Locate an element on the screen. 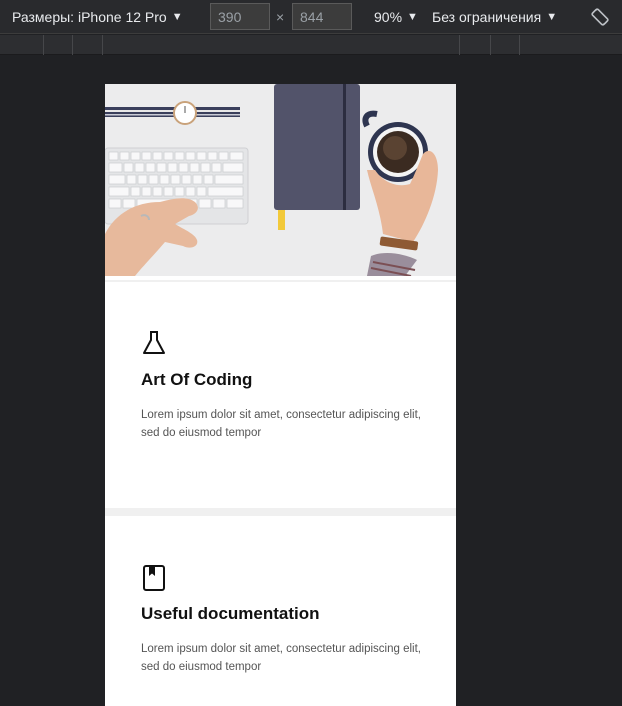 This screenshot has height=706, width=622. card-title: Useful documentation is located at coordinates (230, 613).